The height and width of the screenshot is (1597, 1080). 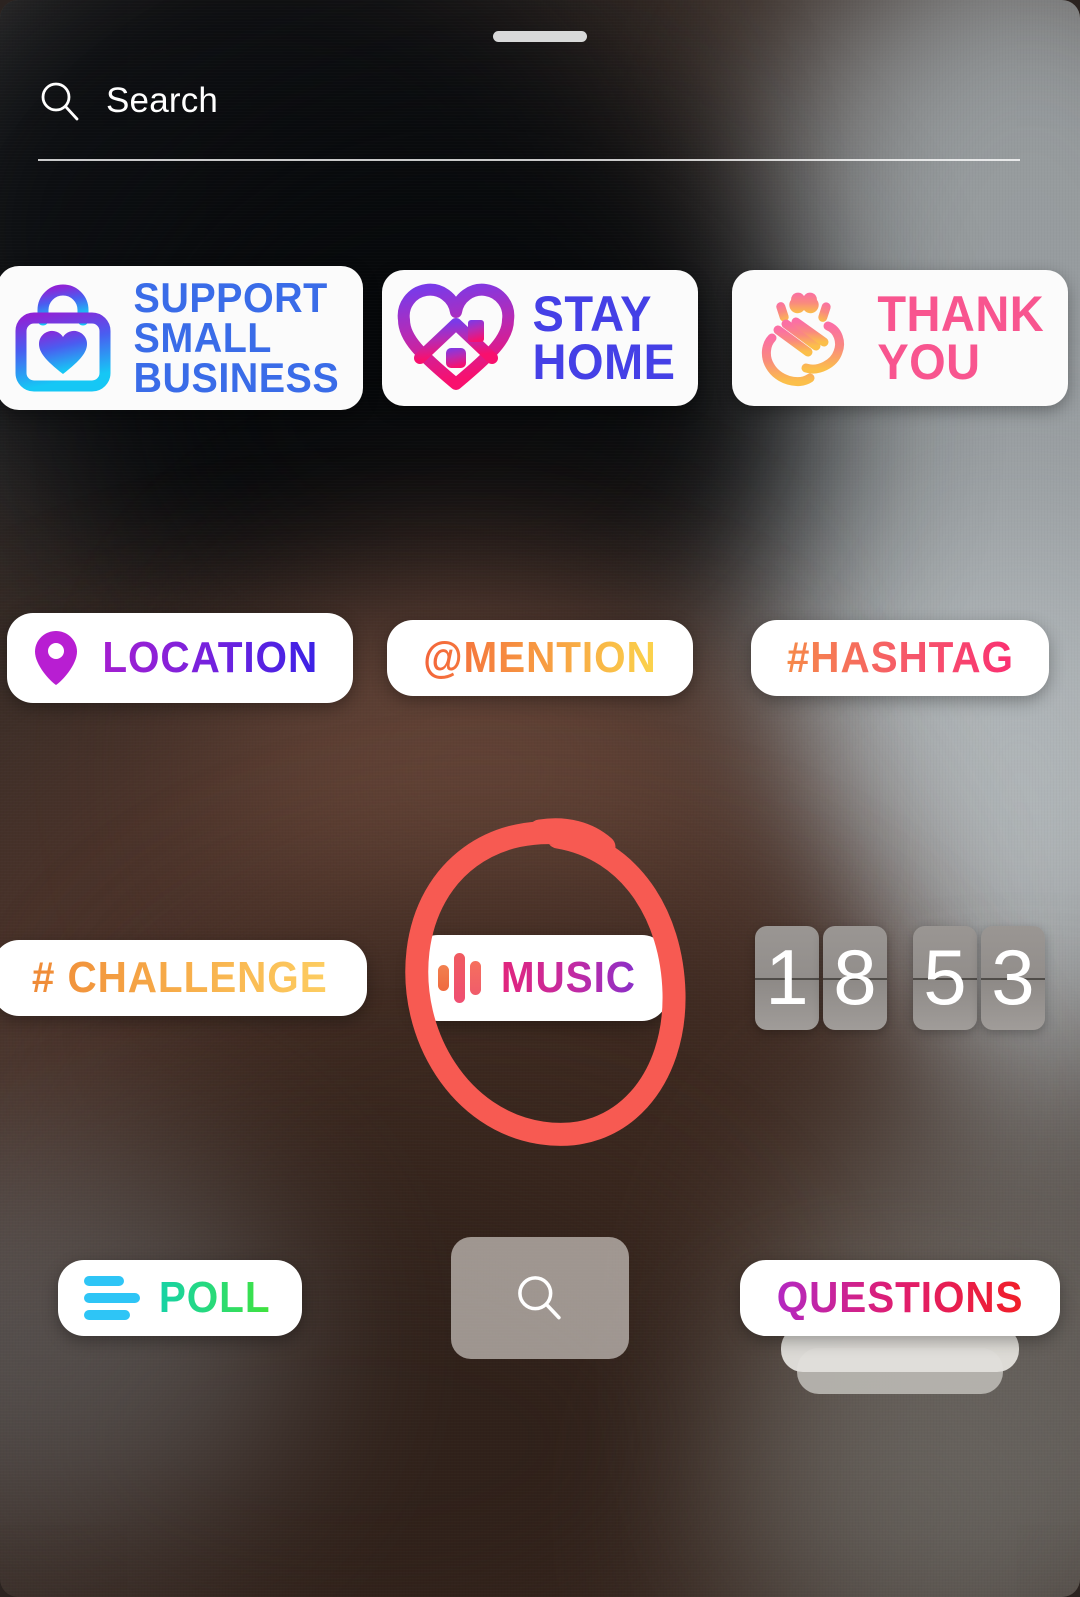 I want to click on sticker-label: STAY HOME, so click(x=604, y=338).